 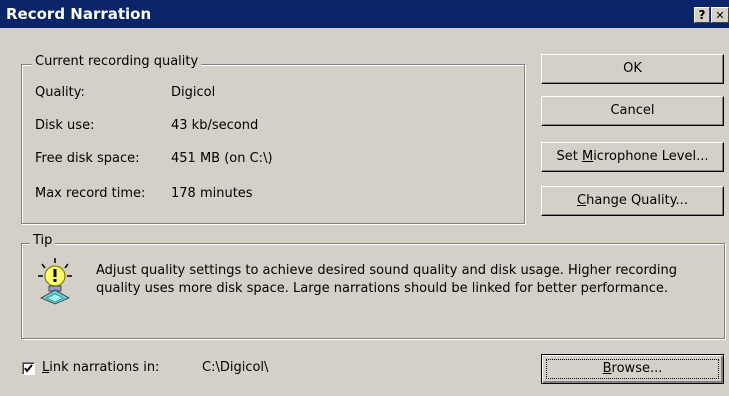 What do you see at coordinates (235, 367) in the screenshot?
I see `link-path: C:\Digicol\` at bounding box center [235, 367].